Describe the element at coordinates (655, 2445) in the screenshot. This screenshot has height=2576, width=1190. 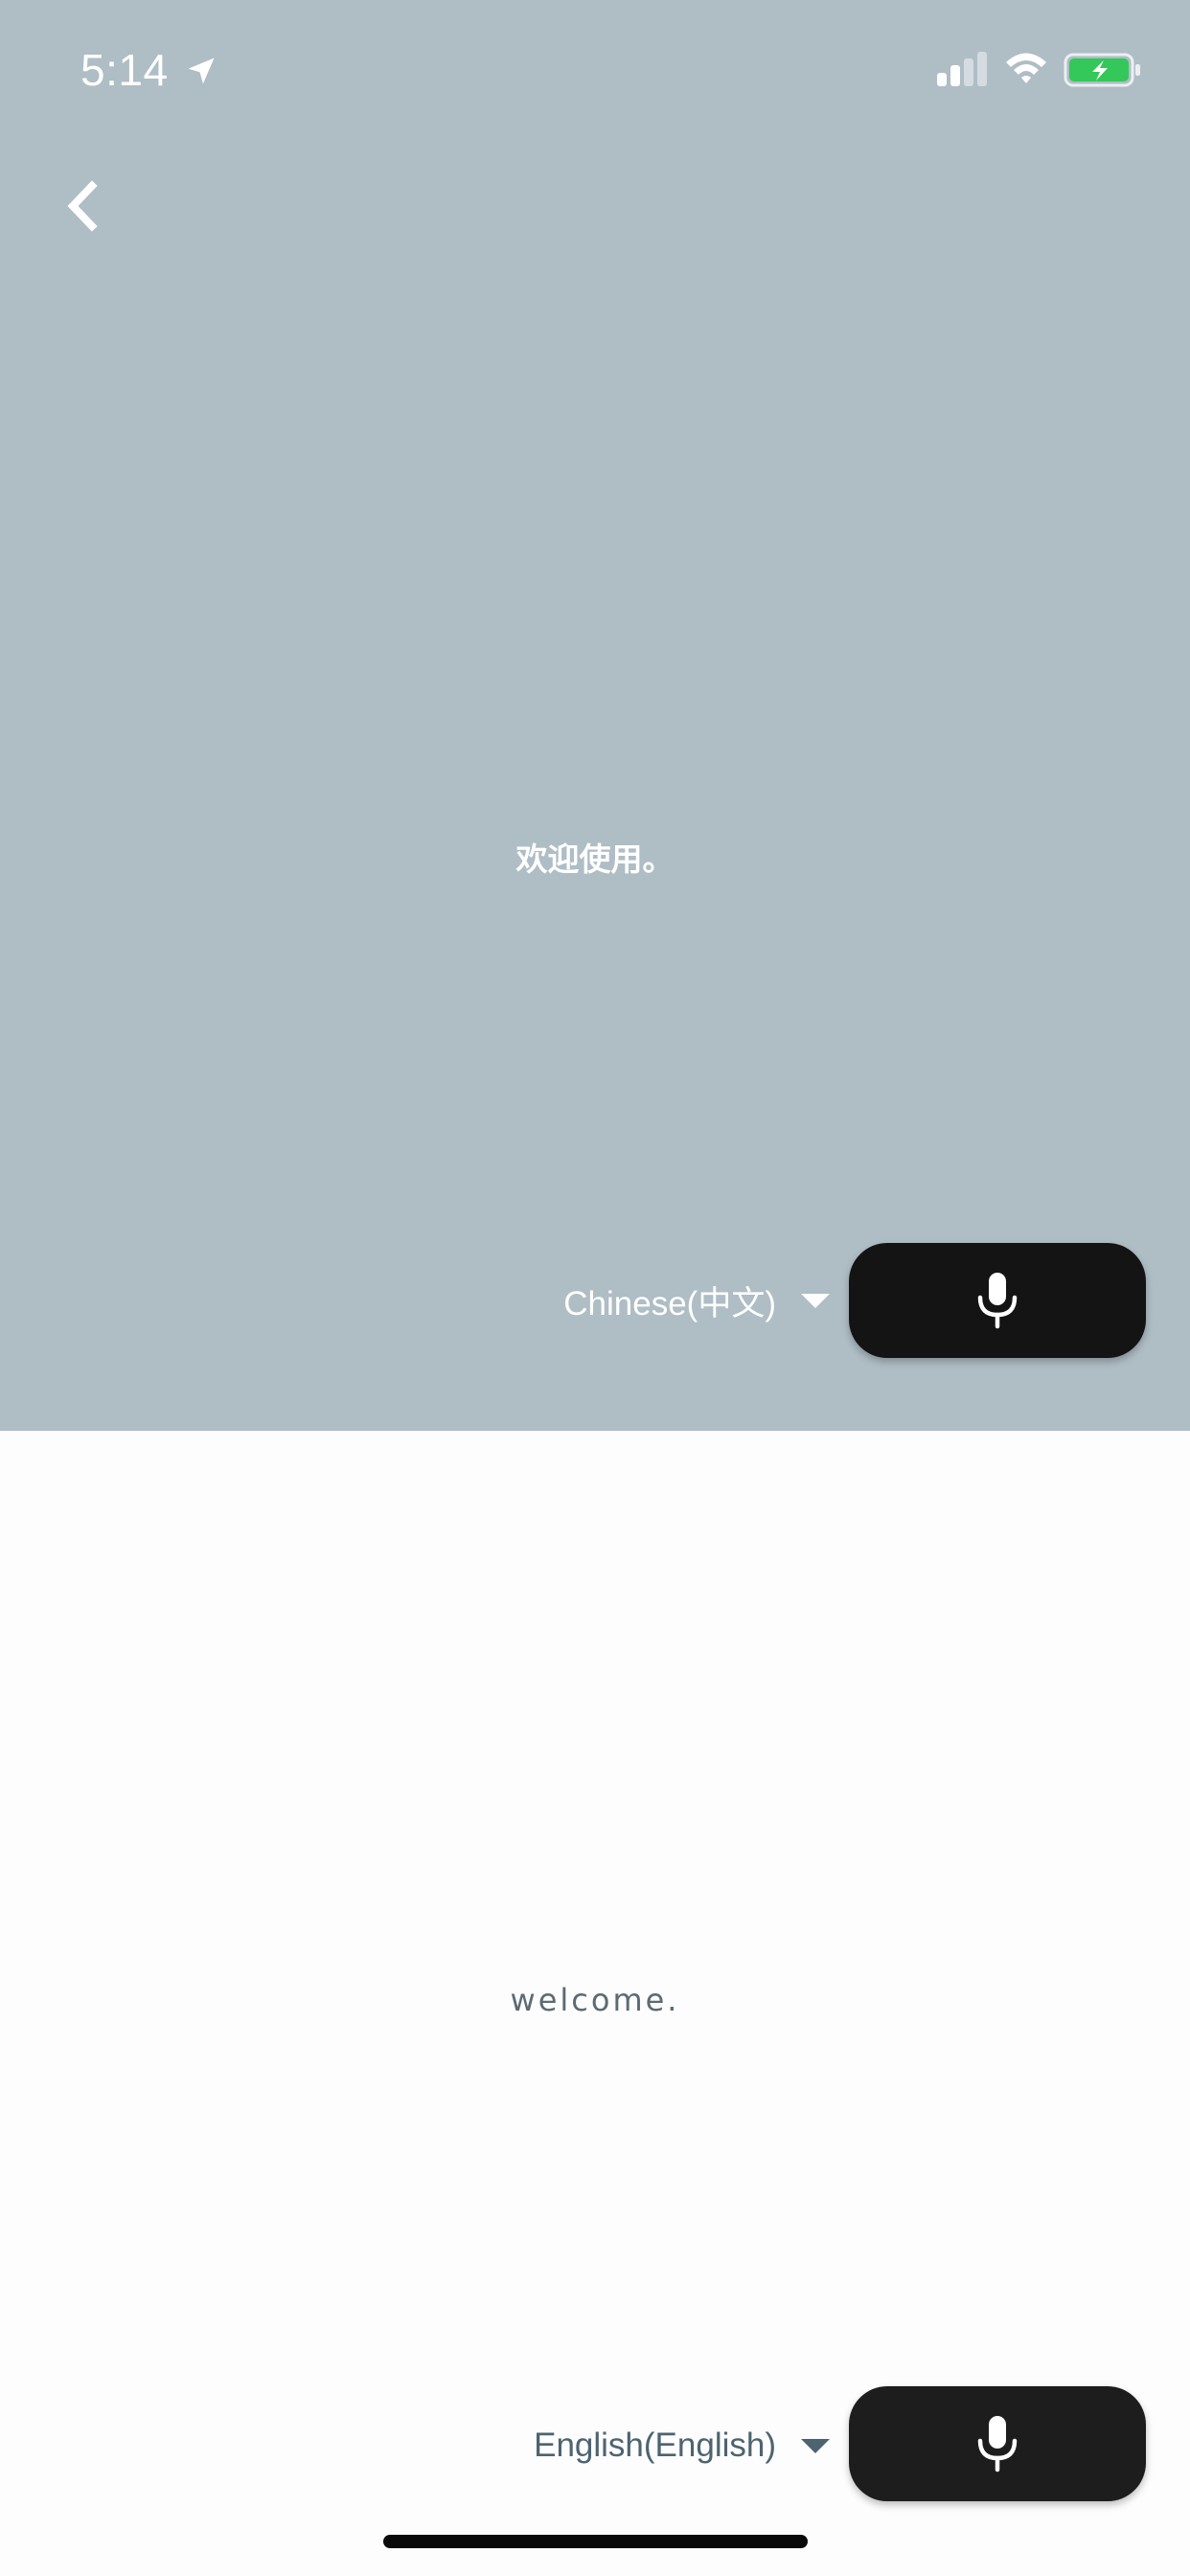
I see `target-language-label: English(English)` at that location.